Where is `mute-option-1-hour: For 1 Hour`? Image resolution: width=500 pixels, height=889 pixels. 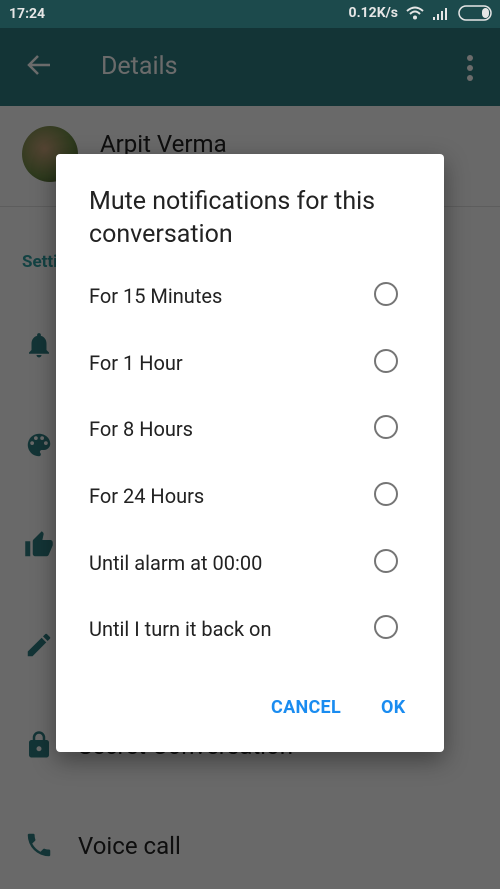
mute-option-1-hour: For 1 Hour is located at coordinates (250, 364).